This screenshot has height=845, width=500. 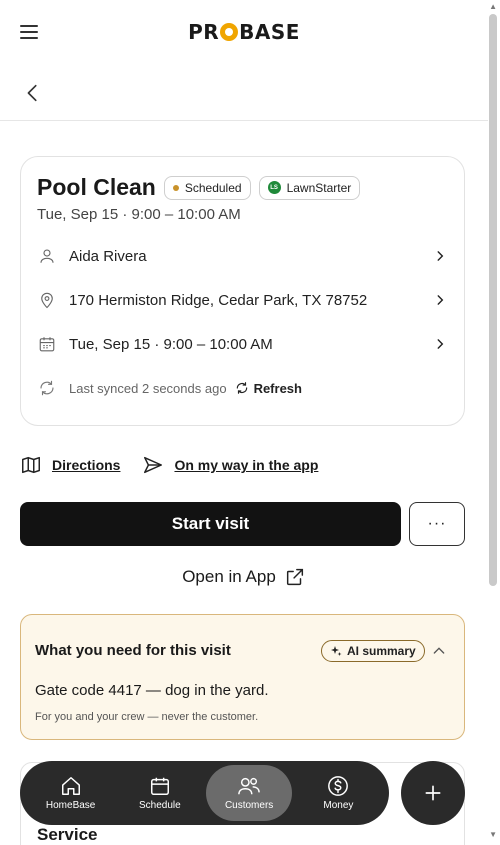 What do you see at coordinates (294, 577) in the screenshot?
I see `external-link-icon` at bounding box center [294, 577].